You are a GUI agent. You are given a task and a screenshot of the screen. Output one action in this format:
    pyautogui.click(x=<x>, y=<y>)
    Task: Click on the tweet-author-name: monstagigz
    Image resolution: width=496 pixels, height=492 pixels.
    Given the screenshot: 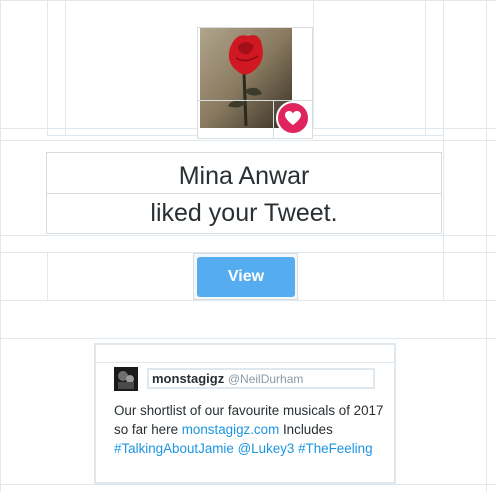 What is the action you would take?
    pyautogui.click(x=188, y=378)
    